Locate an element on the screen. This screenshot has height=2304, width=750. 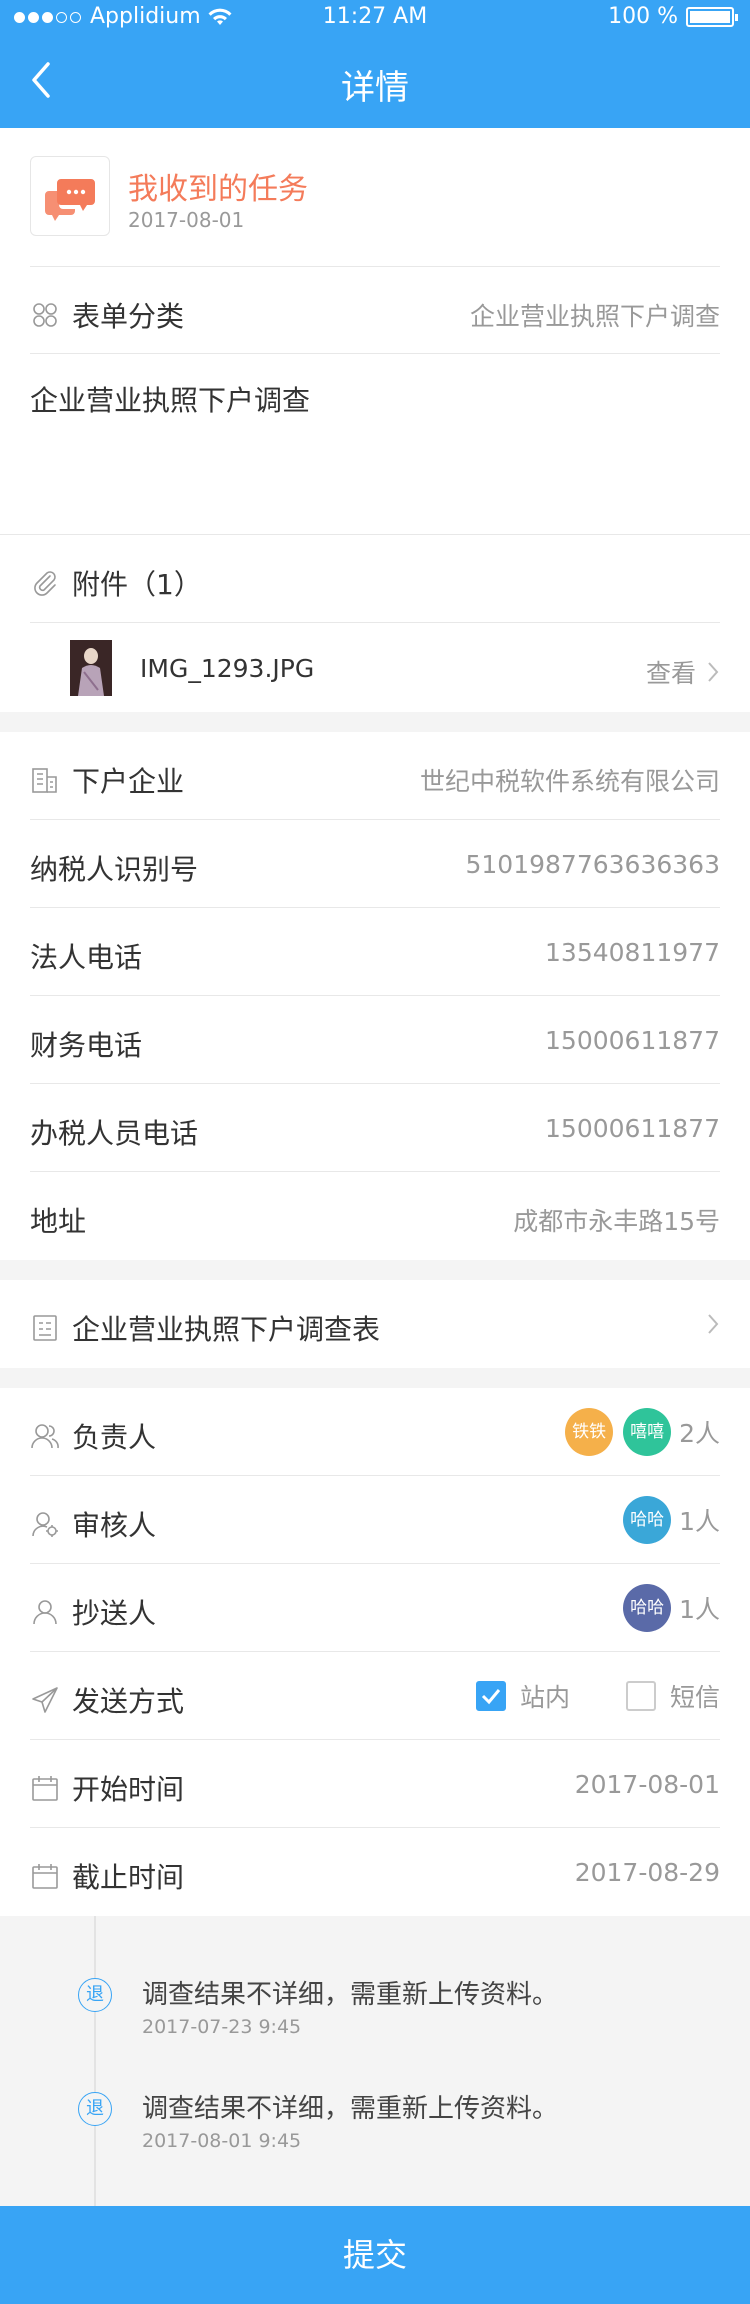
submit-button: 提交 is located at coordinates (375, 2255).